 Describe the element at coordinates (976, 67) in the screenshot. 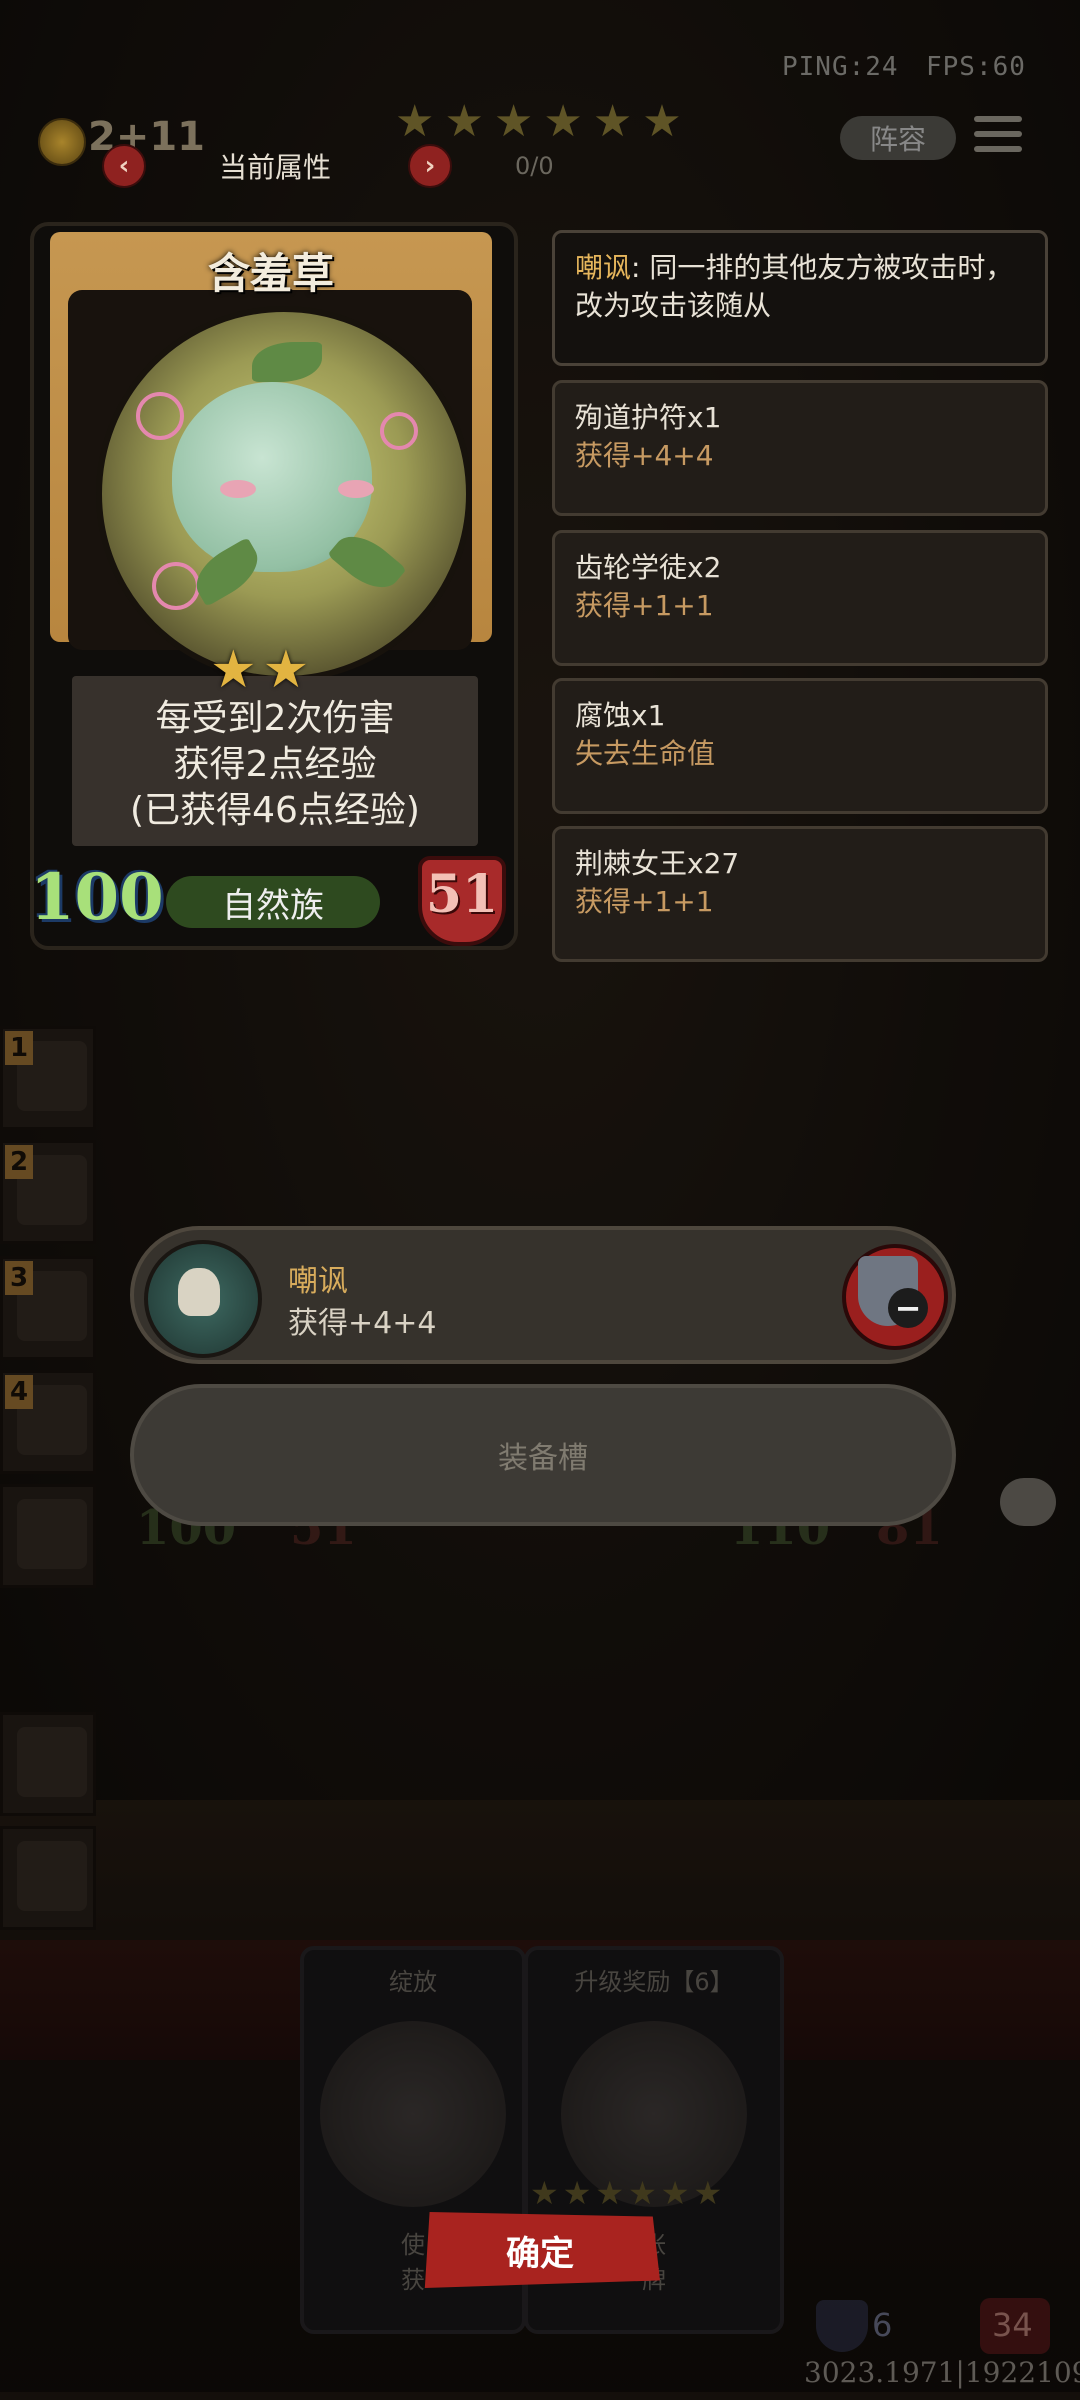

I see `fps-readout: FPS:60` at that location.